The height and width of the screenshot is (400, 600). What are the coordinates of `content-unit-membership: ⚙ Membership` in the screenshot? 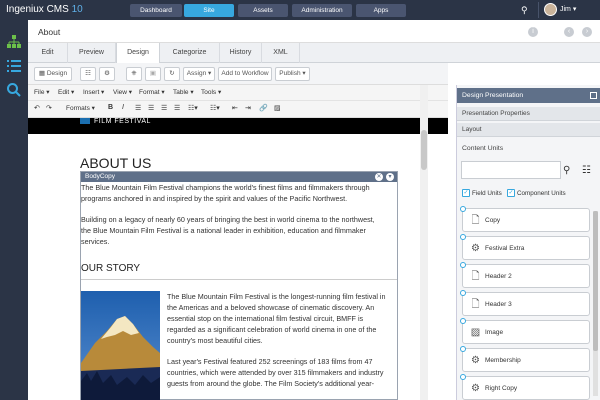 It's located at (525, 359).